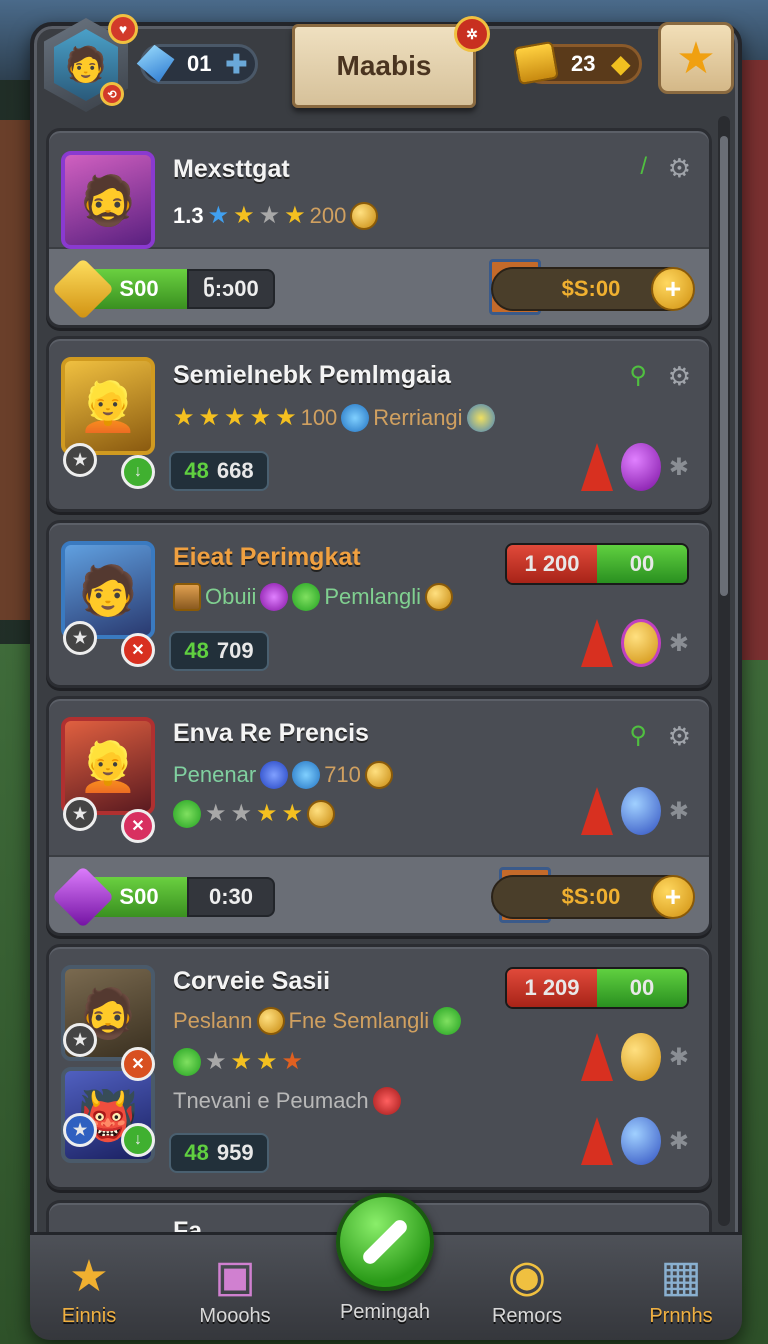 This screenshot has width=768, height=1344. I want to click on rating-row: ★ ★ ★ ★, so click(238, 1061).